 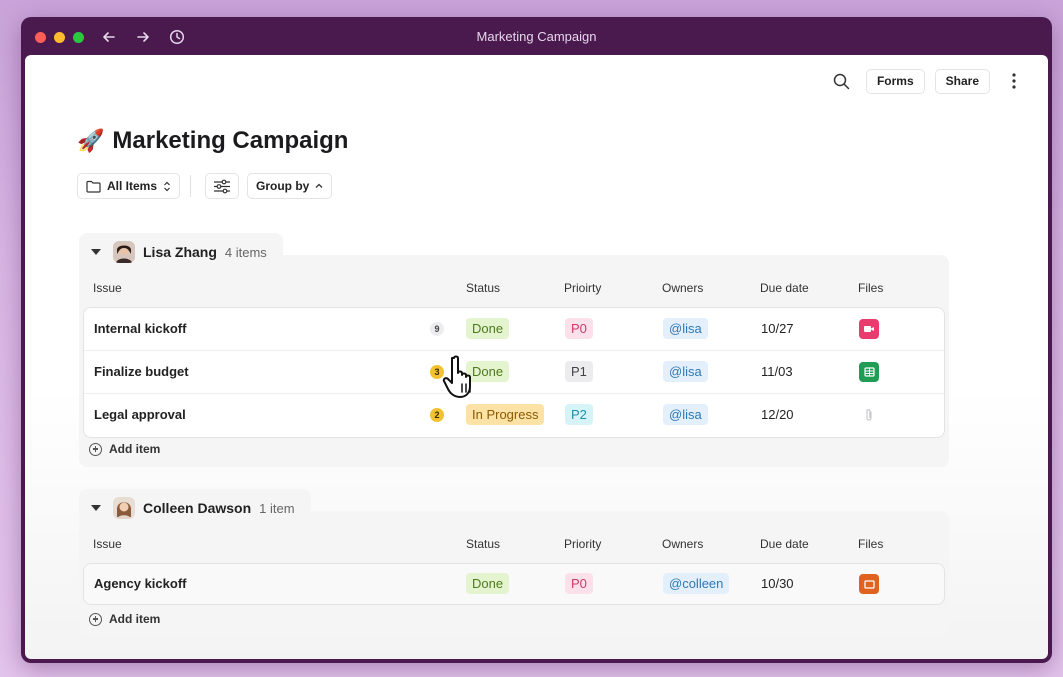 I want to click on priority-badge: P2, so click(x=579, y=414).